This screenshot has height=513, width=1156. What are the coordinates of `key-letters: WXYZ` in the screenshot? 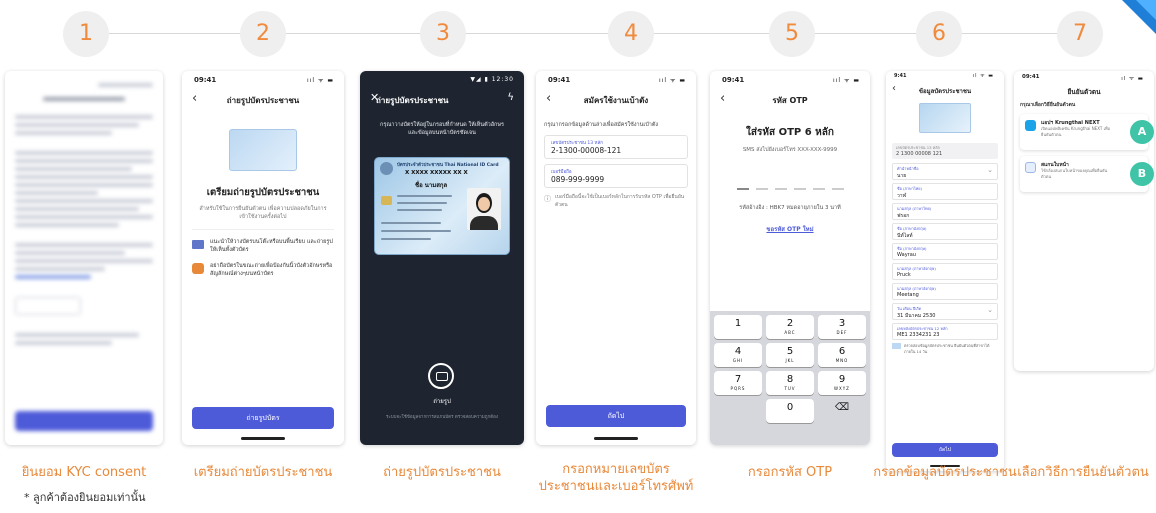 It's located at (842, 388).